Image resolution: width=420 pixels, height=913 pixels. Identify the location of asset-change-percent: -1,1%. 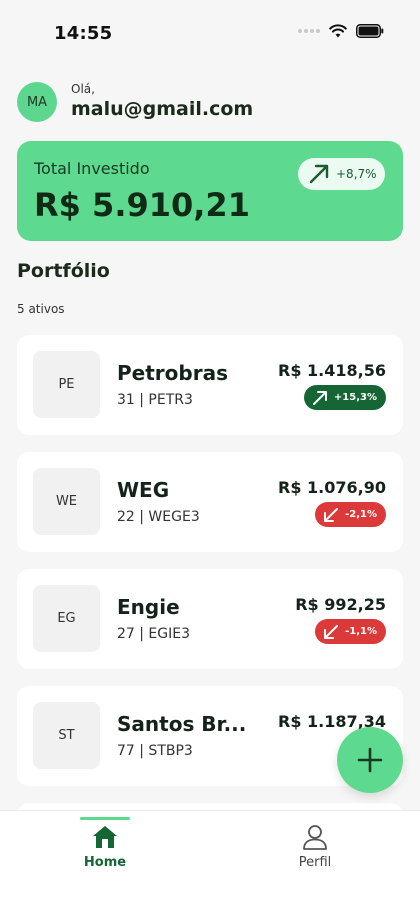
(361, 631).